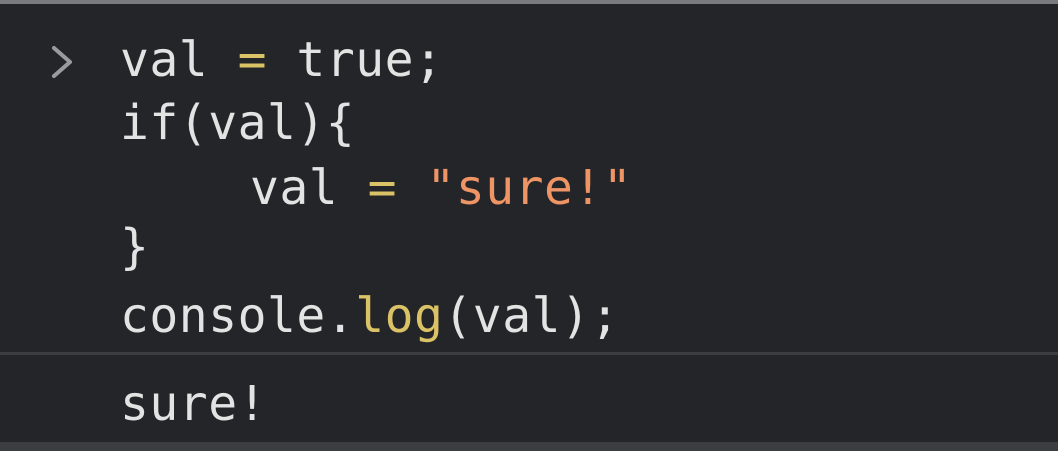 This screenshot has width=1058, height=451. What do you see at coordinates (531, 316) in the screenshot?
I see `code-token-arguments: (val);` at bounding box center [531, 316].